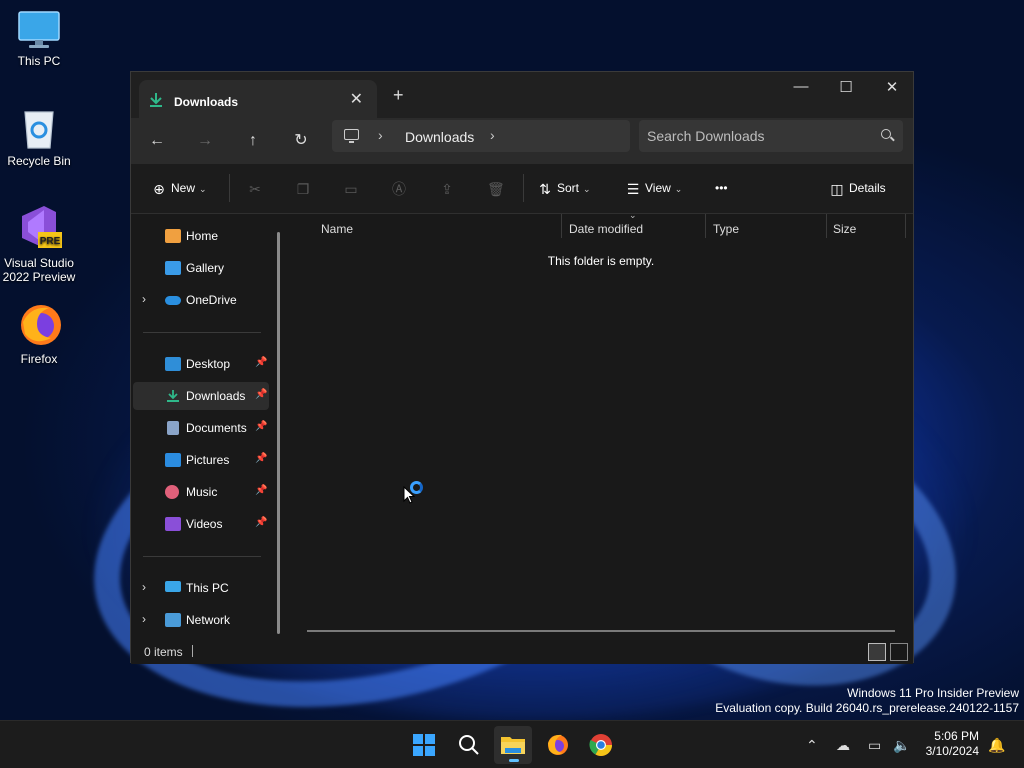 The height and width of the screenshot is (768, 1024). I want to click on close-tab-icon: ✕, so click(356, 99).